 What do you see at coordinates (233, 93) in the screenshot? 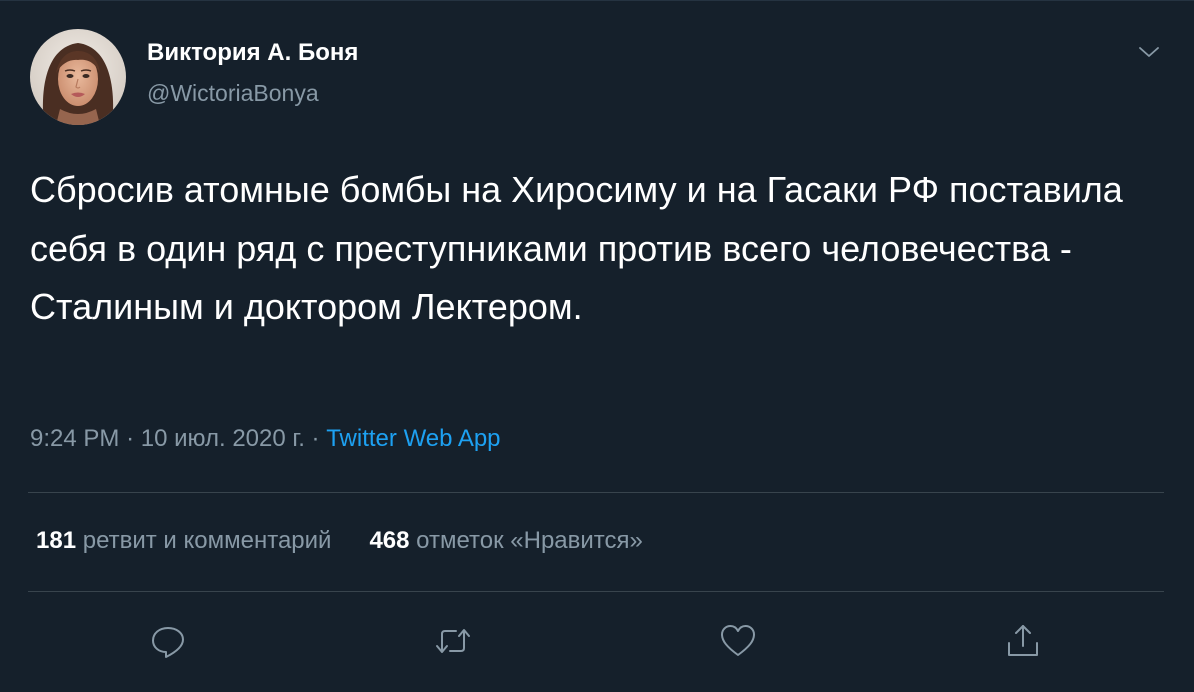
I see `user-handle: @WictoriaBonya` at bounding box center [233, 93].